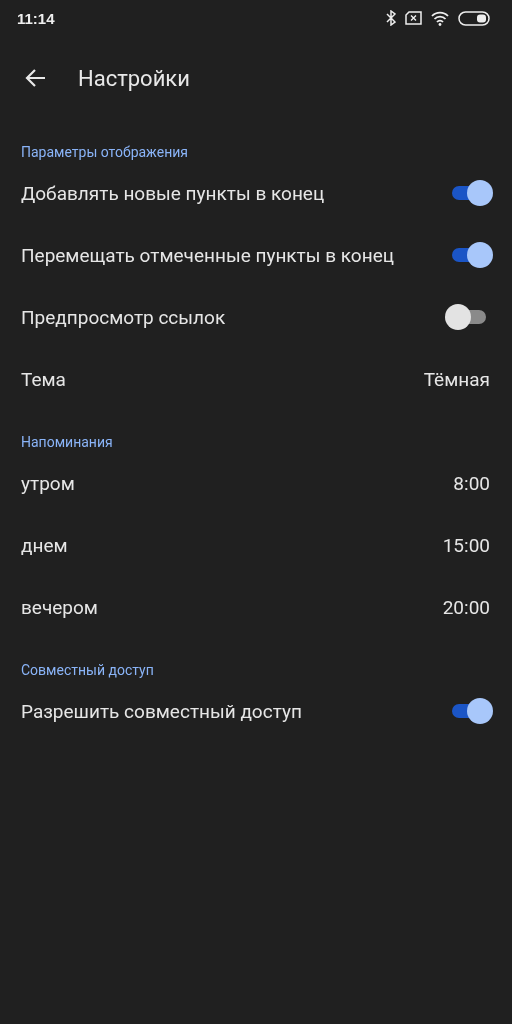 The image size is (512, 1024). What do you see at coordinates (440, 18) in the screenshot?
I see `wifi-icon` at bounding box center [440, 18].